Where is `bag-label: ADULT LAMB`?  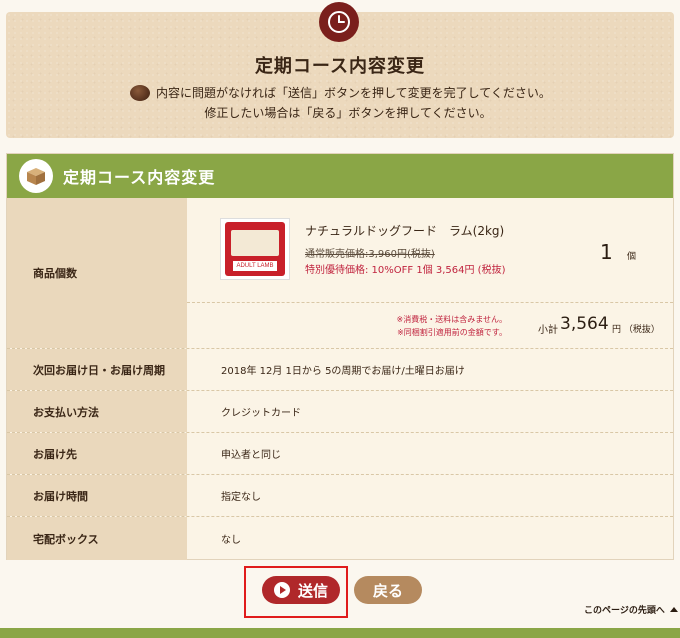 bag-label: ADULT LAMB is located at coordinates (255, 266).